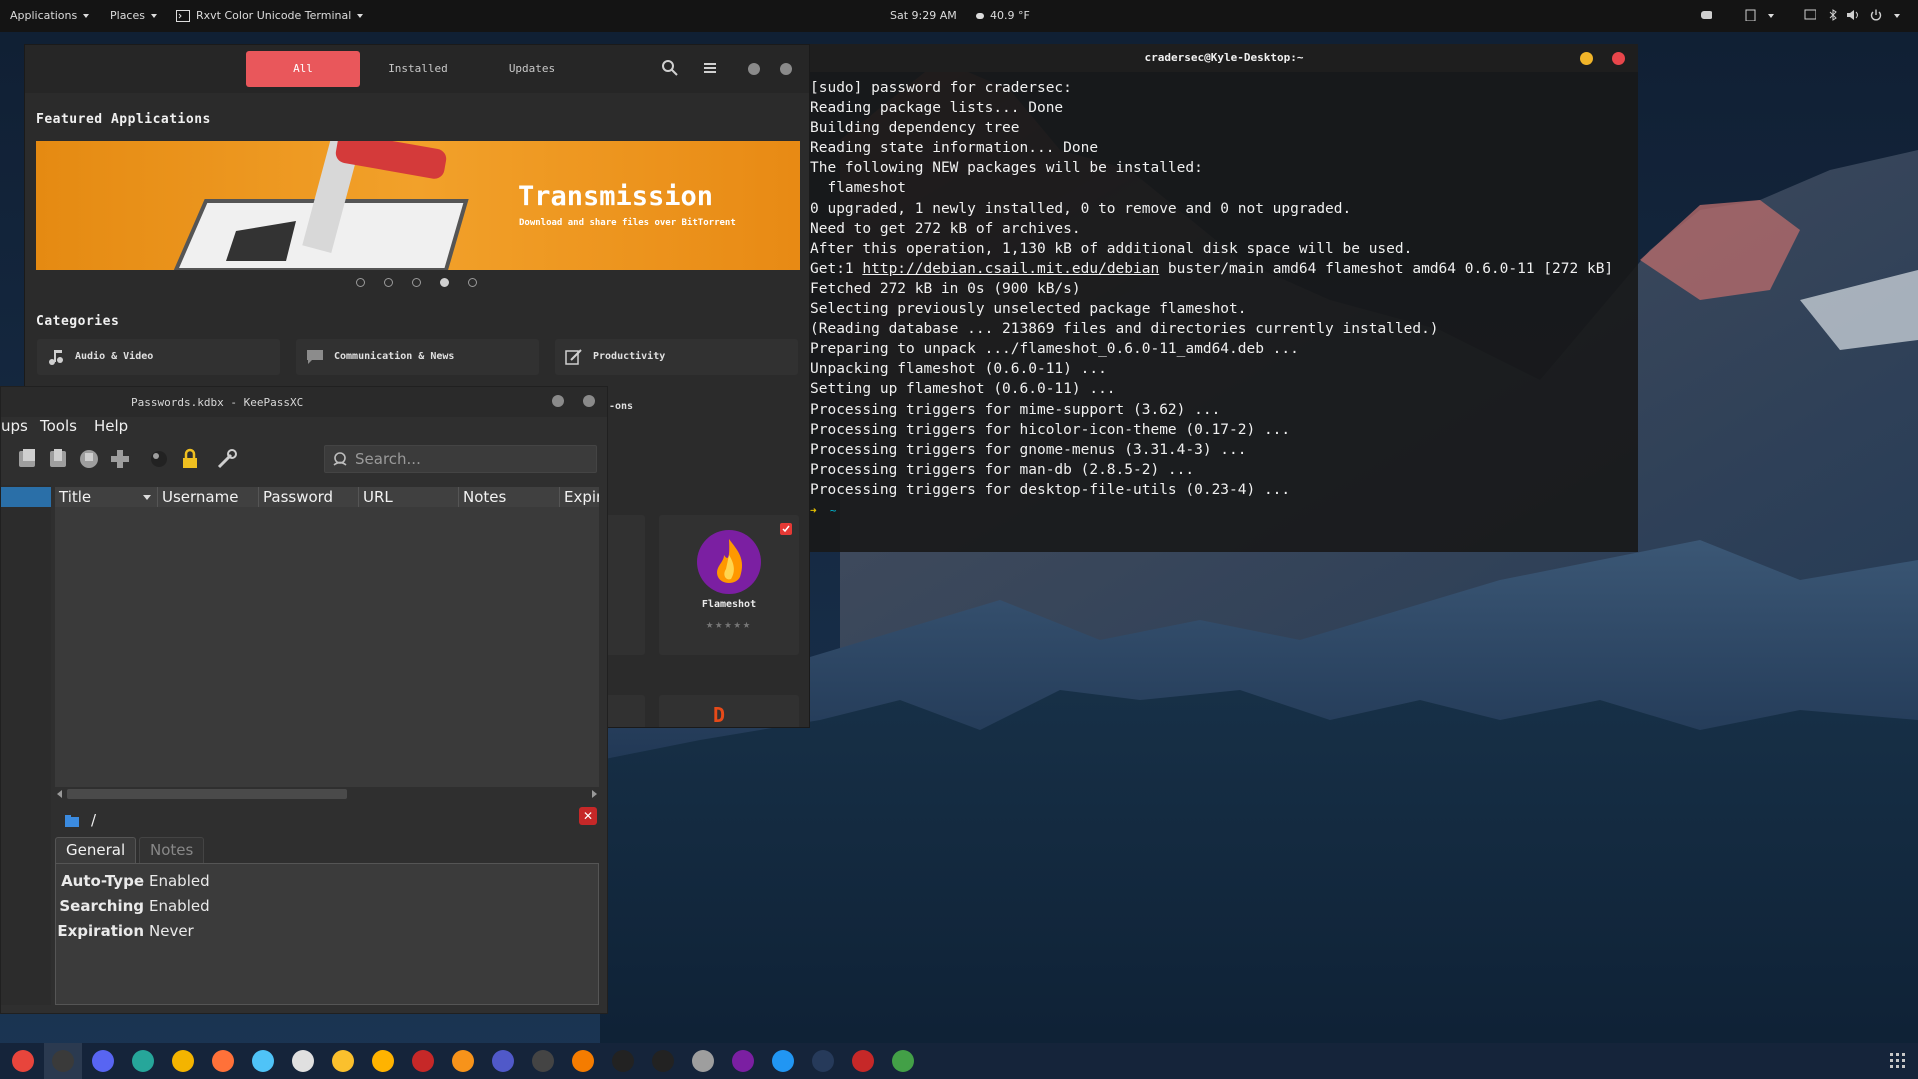 The width and height of the screenshot is (1918, 1079). I want to click on discord-icon, so click(103, 1061).